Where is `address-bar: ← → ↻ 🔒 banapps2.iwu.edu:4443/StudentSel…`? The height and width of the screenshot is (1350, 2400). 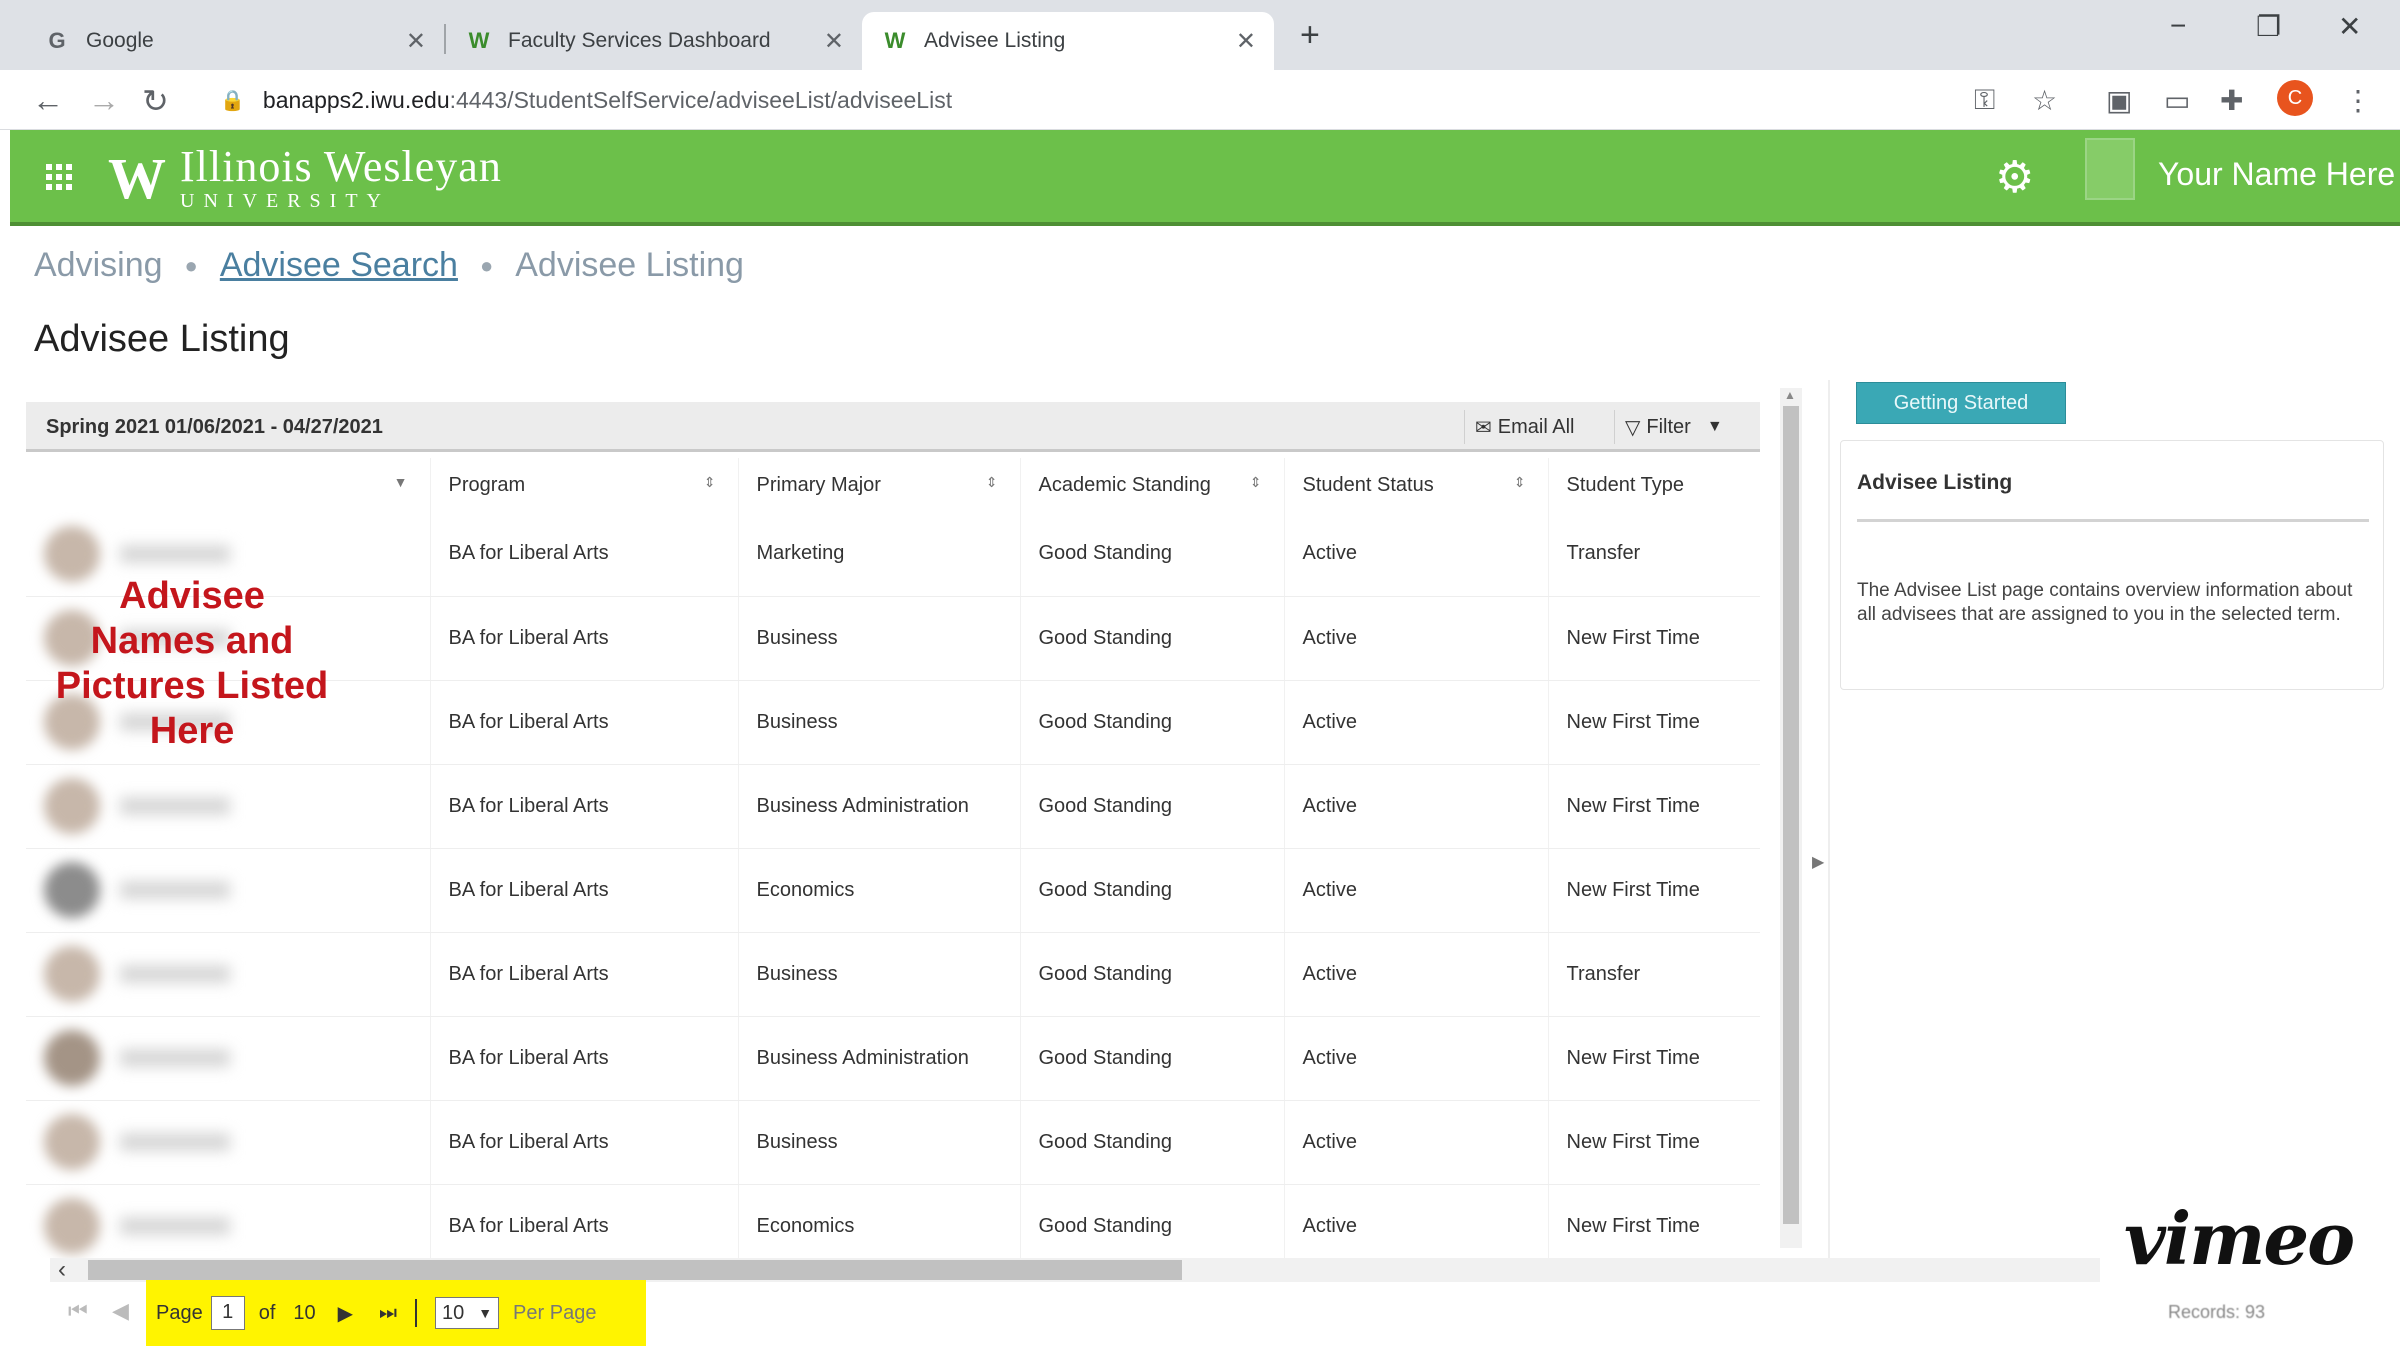 address-bar: ← → ↻ 🔒 banapps2.iwu.edu:4443/StudentSel… is located at coordinates (1200, 100).